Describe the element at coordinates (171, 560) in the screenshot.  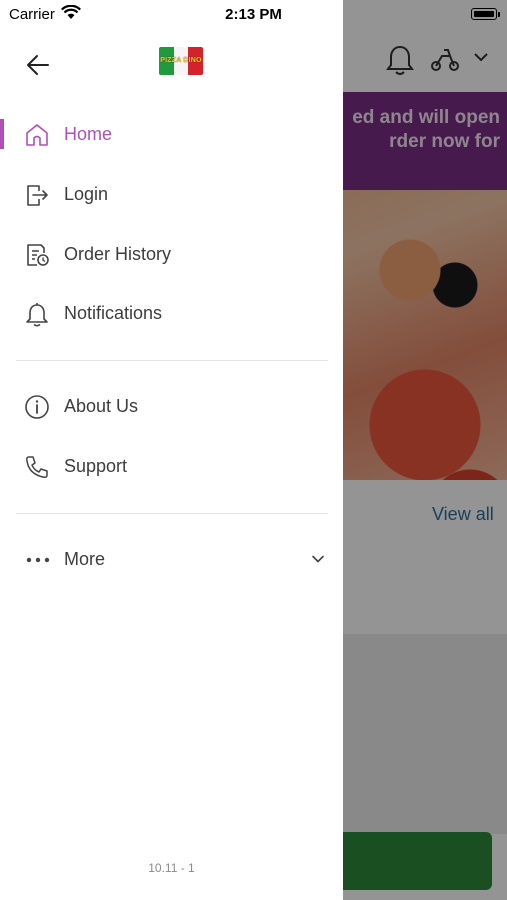
I see `menu-item-more: More` at that location.